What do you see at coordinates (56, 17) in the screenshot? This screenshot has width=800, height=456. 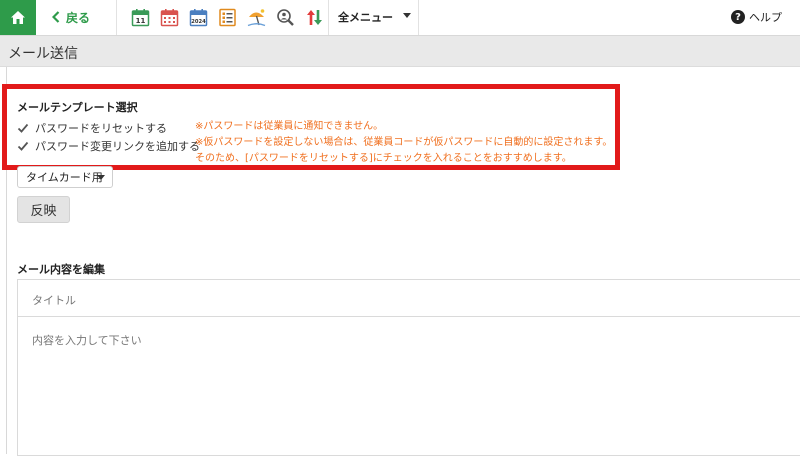 I see `chevron-left-icon` at bounding box center [56, 17].